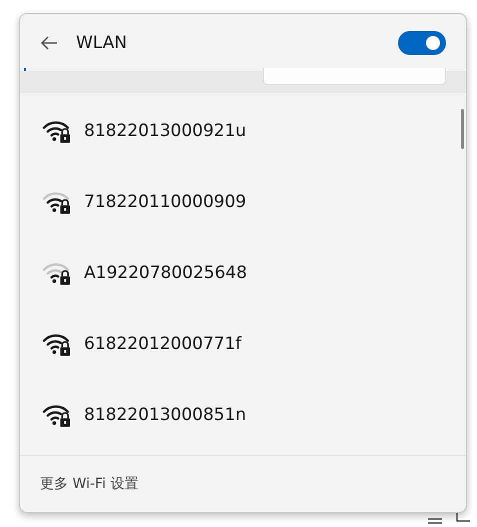  What do you see at coordinates (422, 42) in the screenshot?
I see `wifi-toggle` at bounding box center [422, 42].